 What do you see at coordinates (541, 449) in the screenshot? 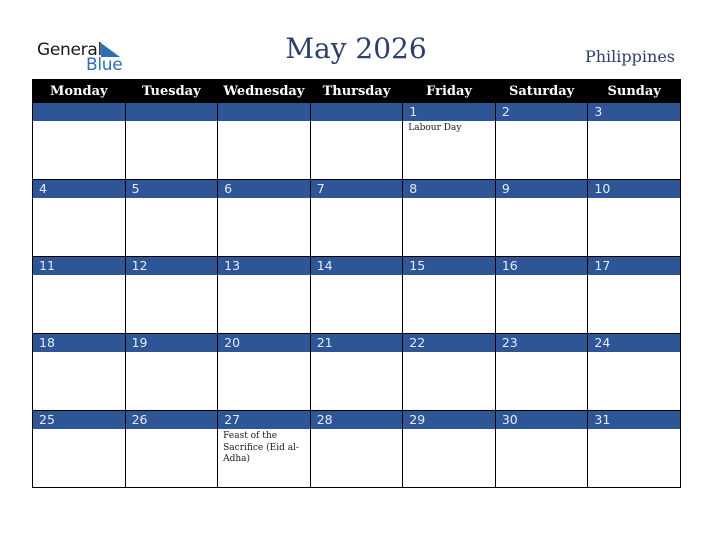
I see `day-cell: 30` at bounding box center [541, 449].